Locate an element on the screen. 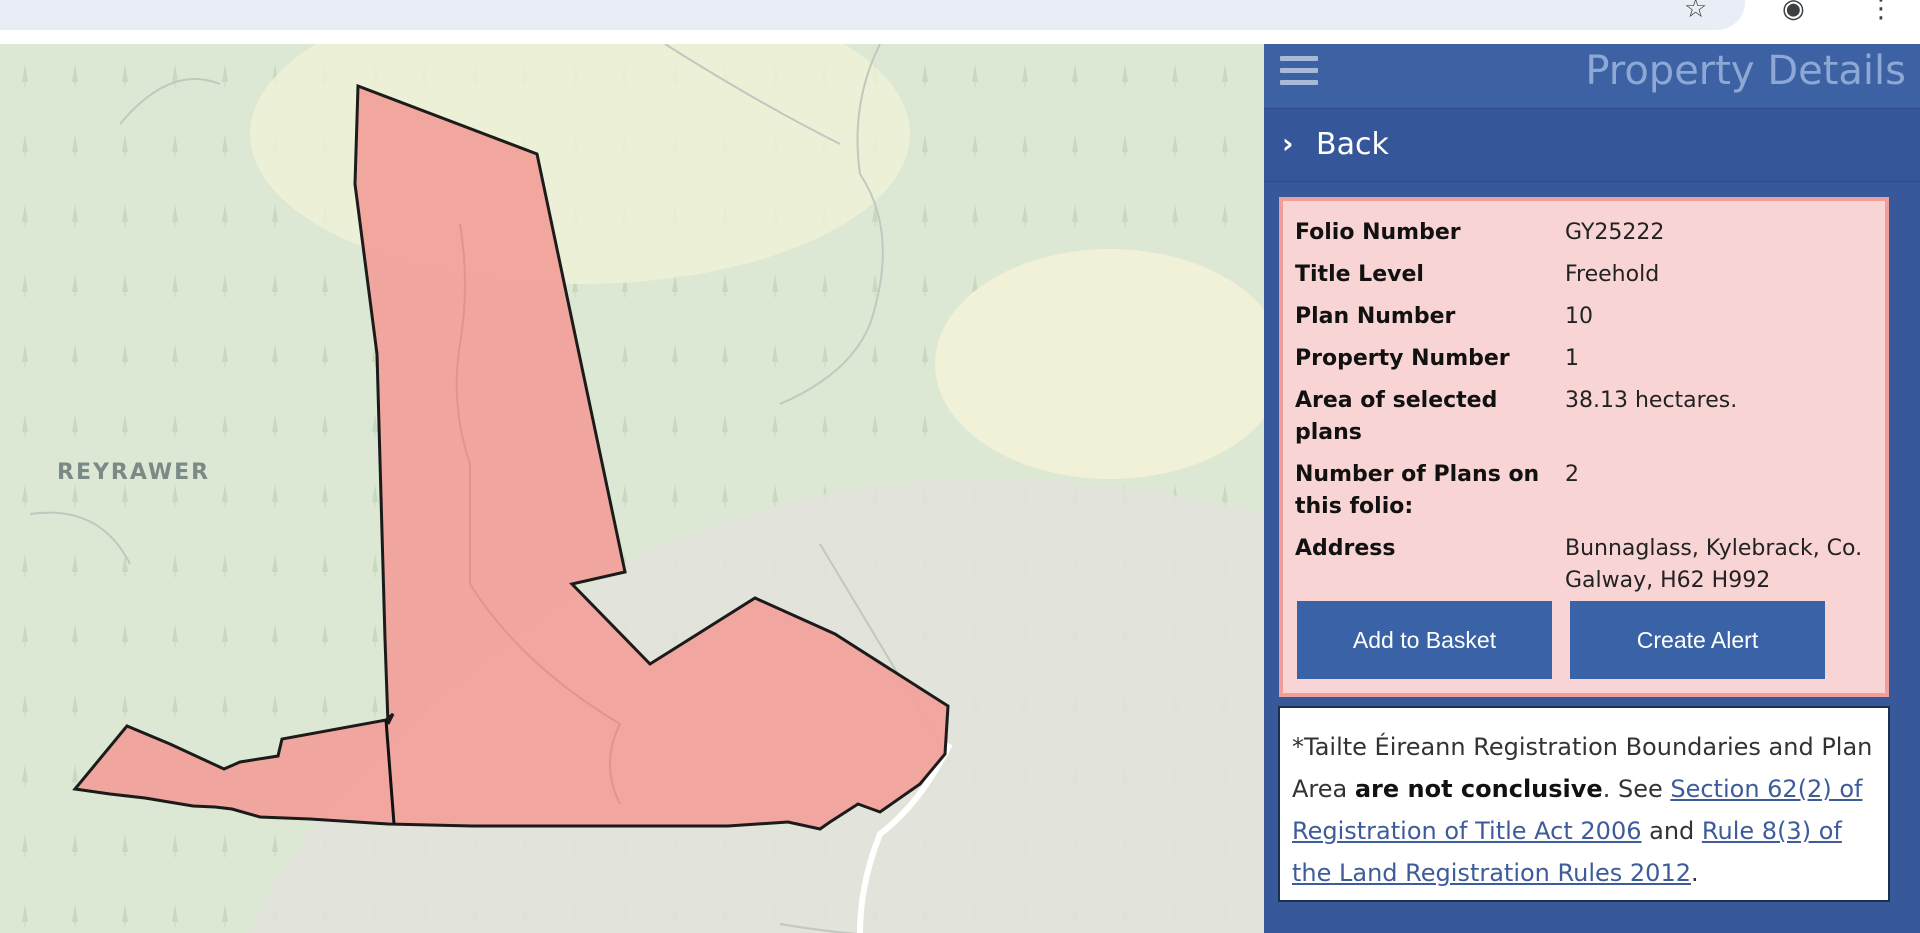 The image size is (1920, 933). detail-key: Property Number is located at coordinates (1402, 358).